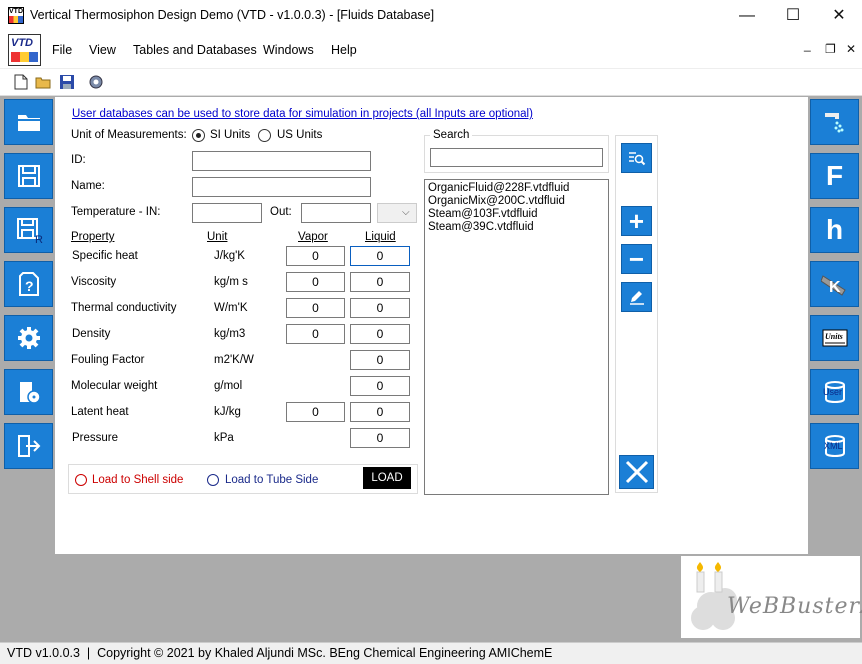 Image resolution: width=862 pixels, height=664 pixels. I want to click on close-button: ✕, so click(839, 16).